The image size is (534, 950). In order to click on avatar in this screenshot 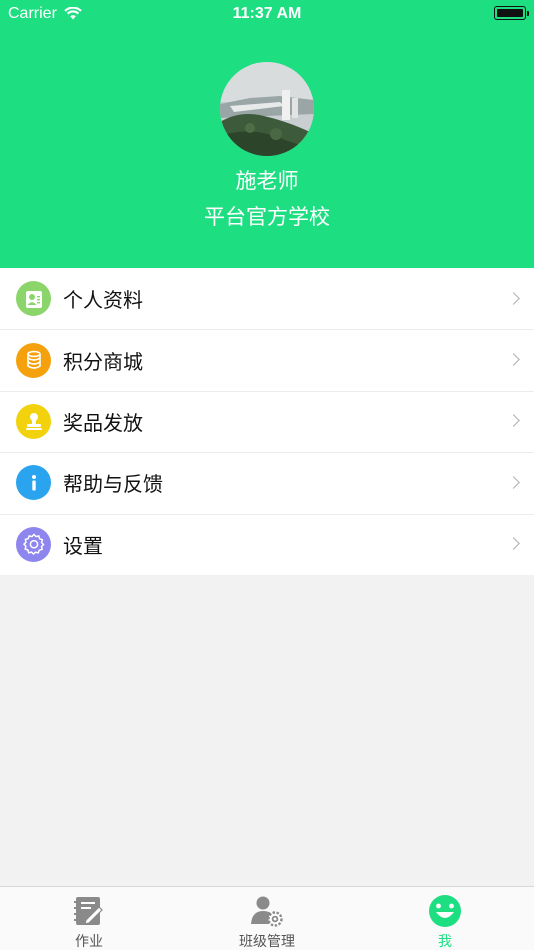, I will do `click(267, 109)`.